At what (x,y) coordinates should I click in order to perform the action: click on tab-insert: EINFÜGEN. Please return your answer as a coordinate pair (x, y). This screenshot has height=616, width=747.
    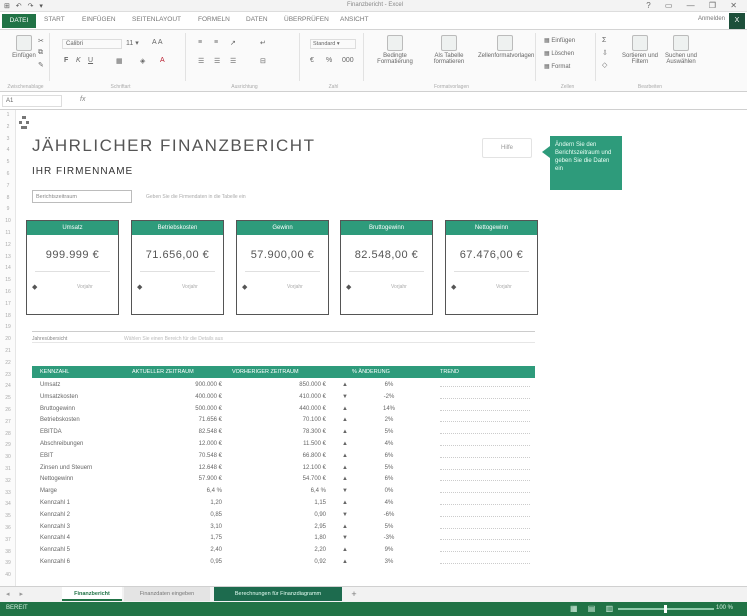
    Looking at the image, I should click on (99, 19).